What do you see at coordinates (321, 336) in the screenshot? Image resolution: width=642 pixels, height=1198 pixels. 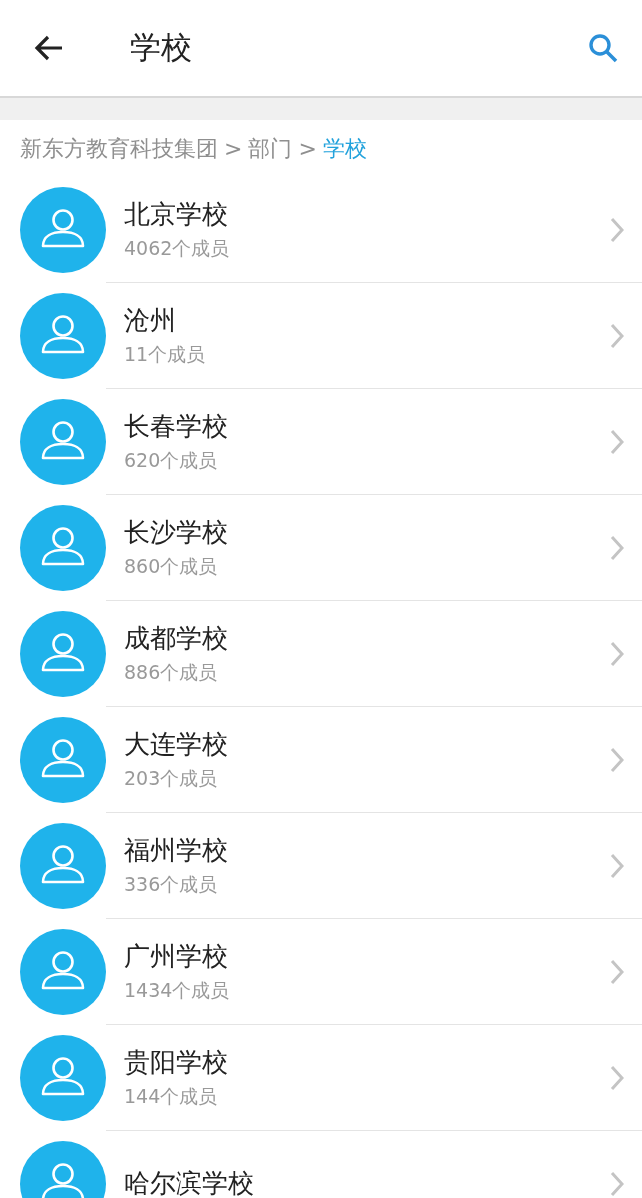 I see `school-list-item: 沧州 11个成员` at bounding box center [321, 336].